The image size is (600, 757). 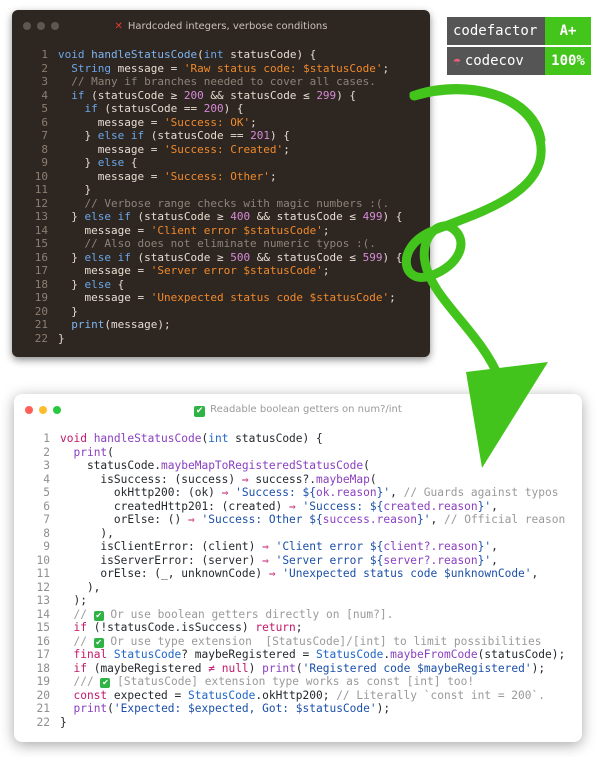 What do you see at coordinates (300, 257) in the screenshot?
I see `code-token: && statusCode` at bounding box center [300, 257].